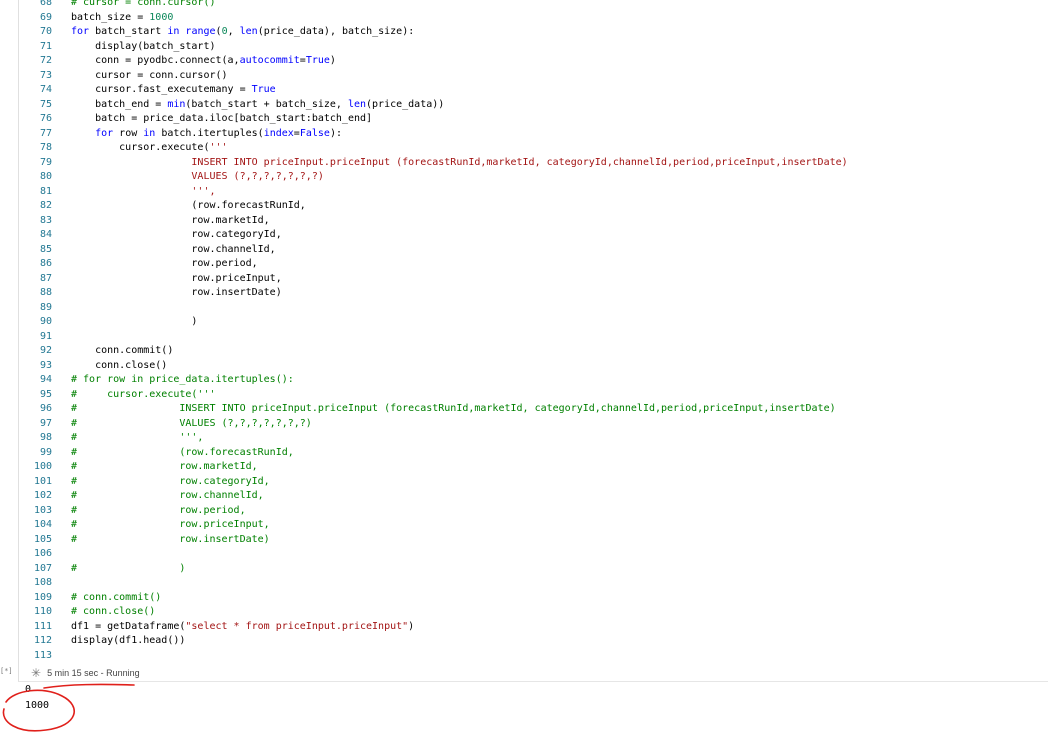 This screenshot has height=732, width=1048. Describe the element at coordinates (45, 437) in the screenshot. I see `line-number: 98` at that location.